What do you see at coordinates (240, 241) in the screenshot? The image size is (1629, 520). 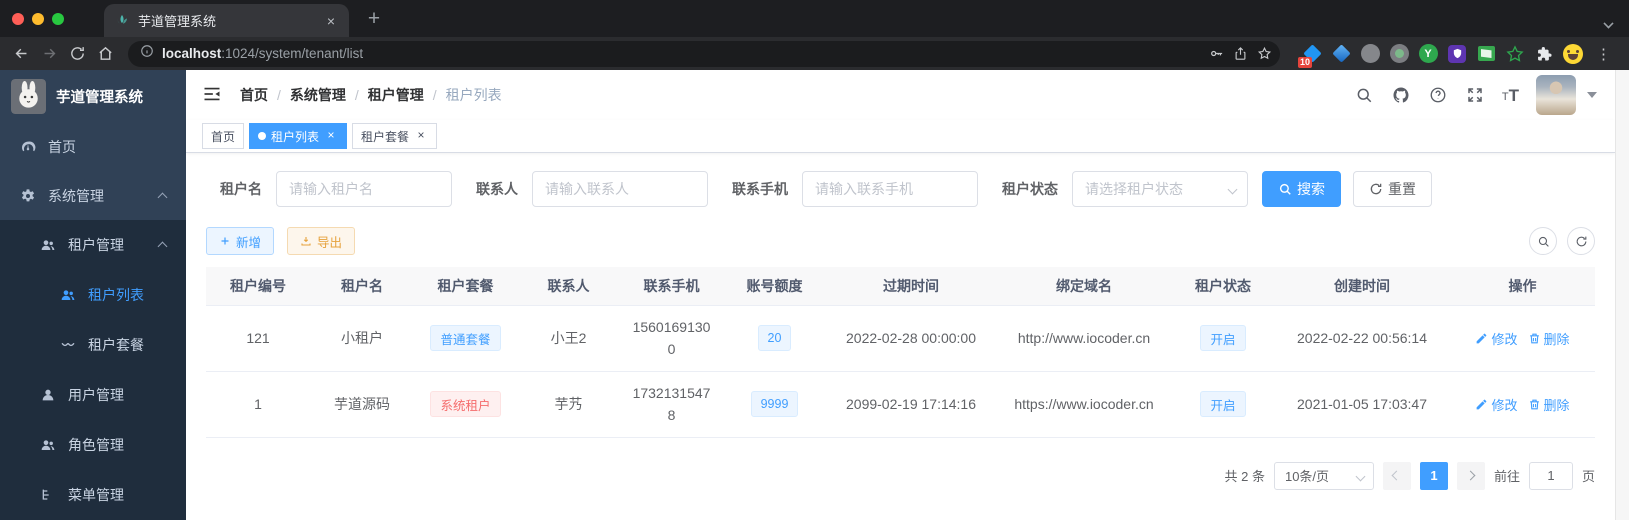 I see `add-button: 新增` at bounding box center [240, 241].